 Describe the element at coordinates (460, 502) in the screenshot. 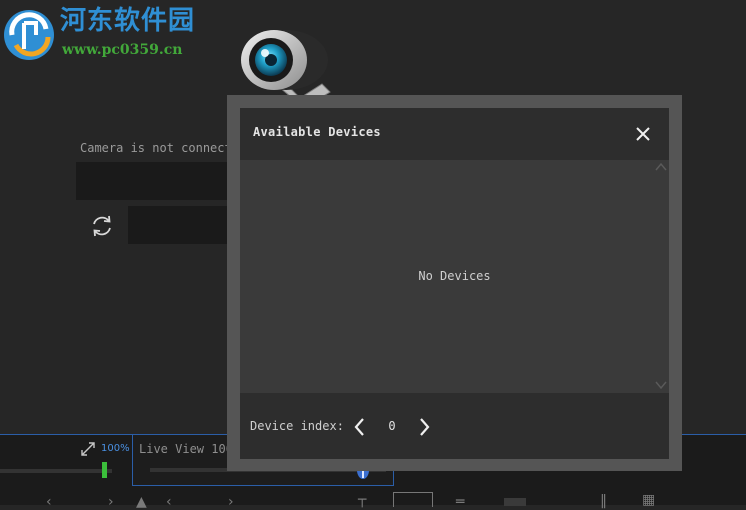

I see `toolbar-glyph-7: ═` at that location.